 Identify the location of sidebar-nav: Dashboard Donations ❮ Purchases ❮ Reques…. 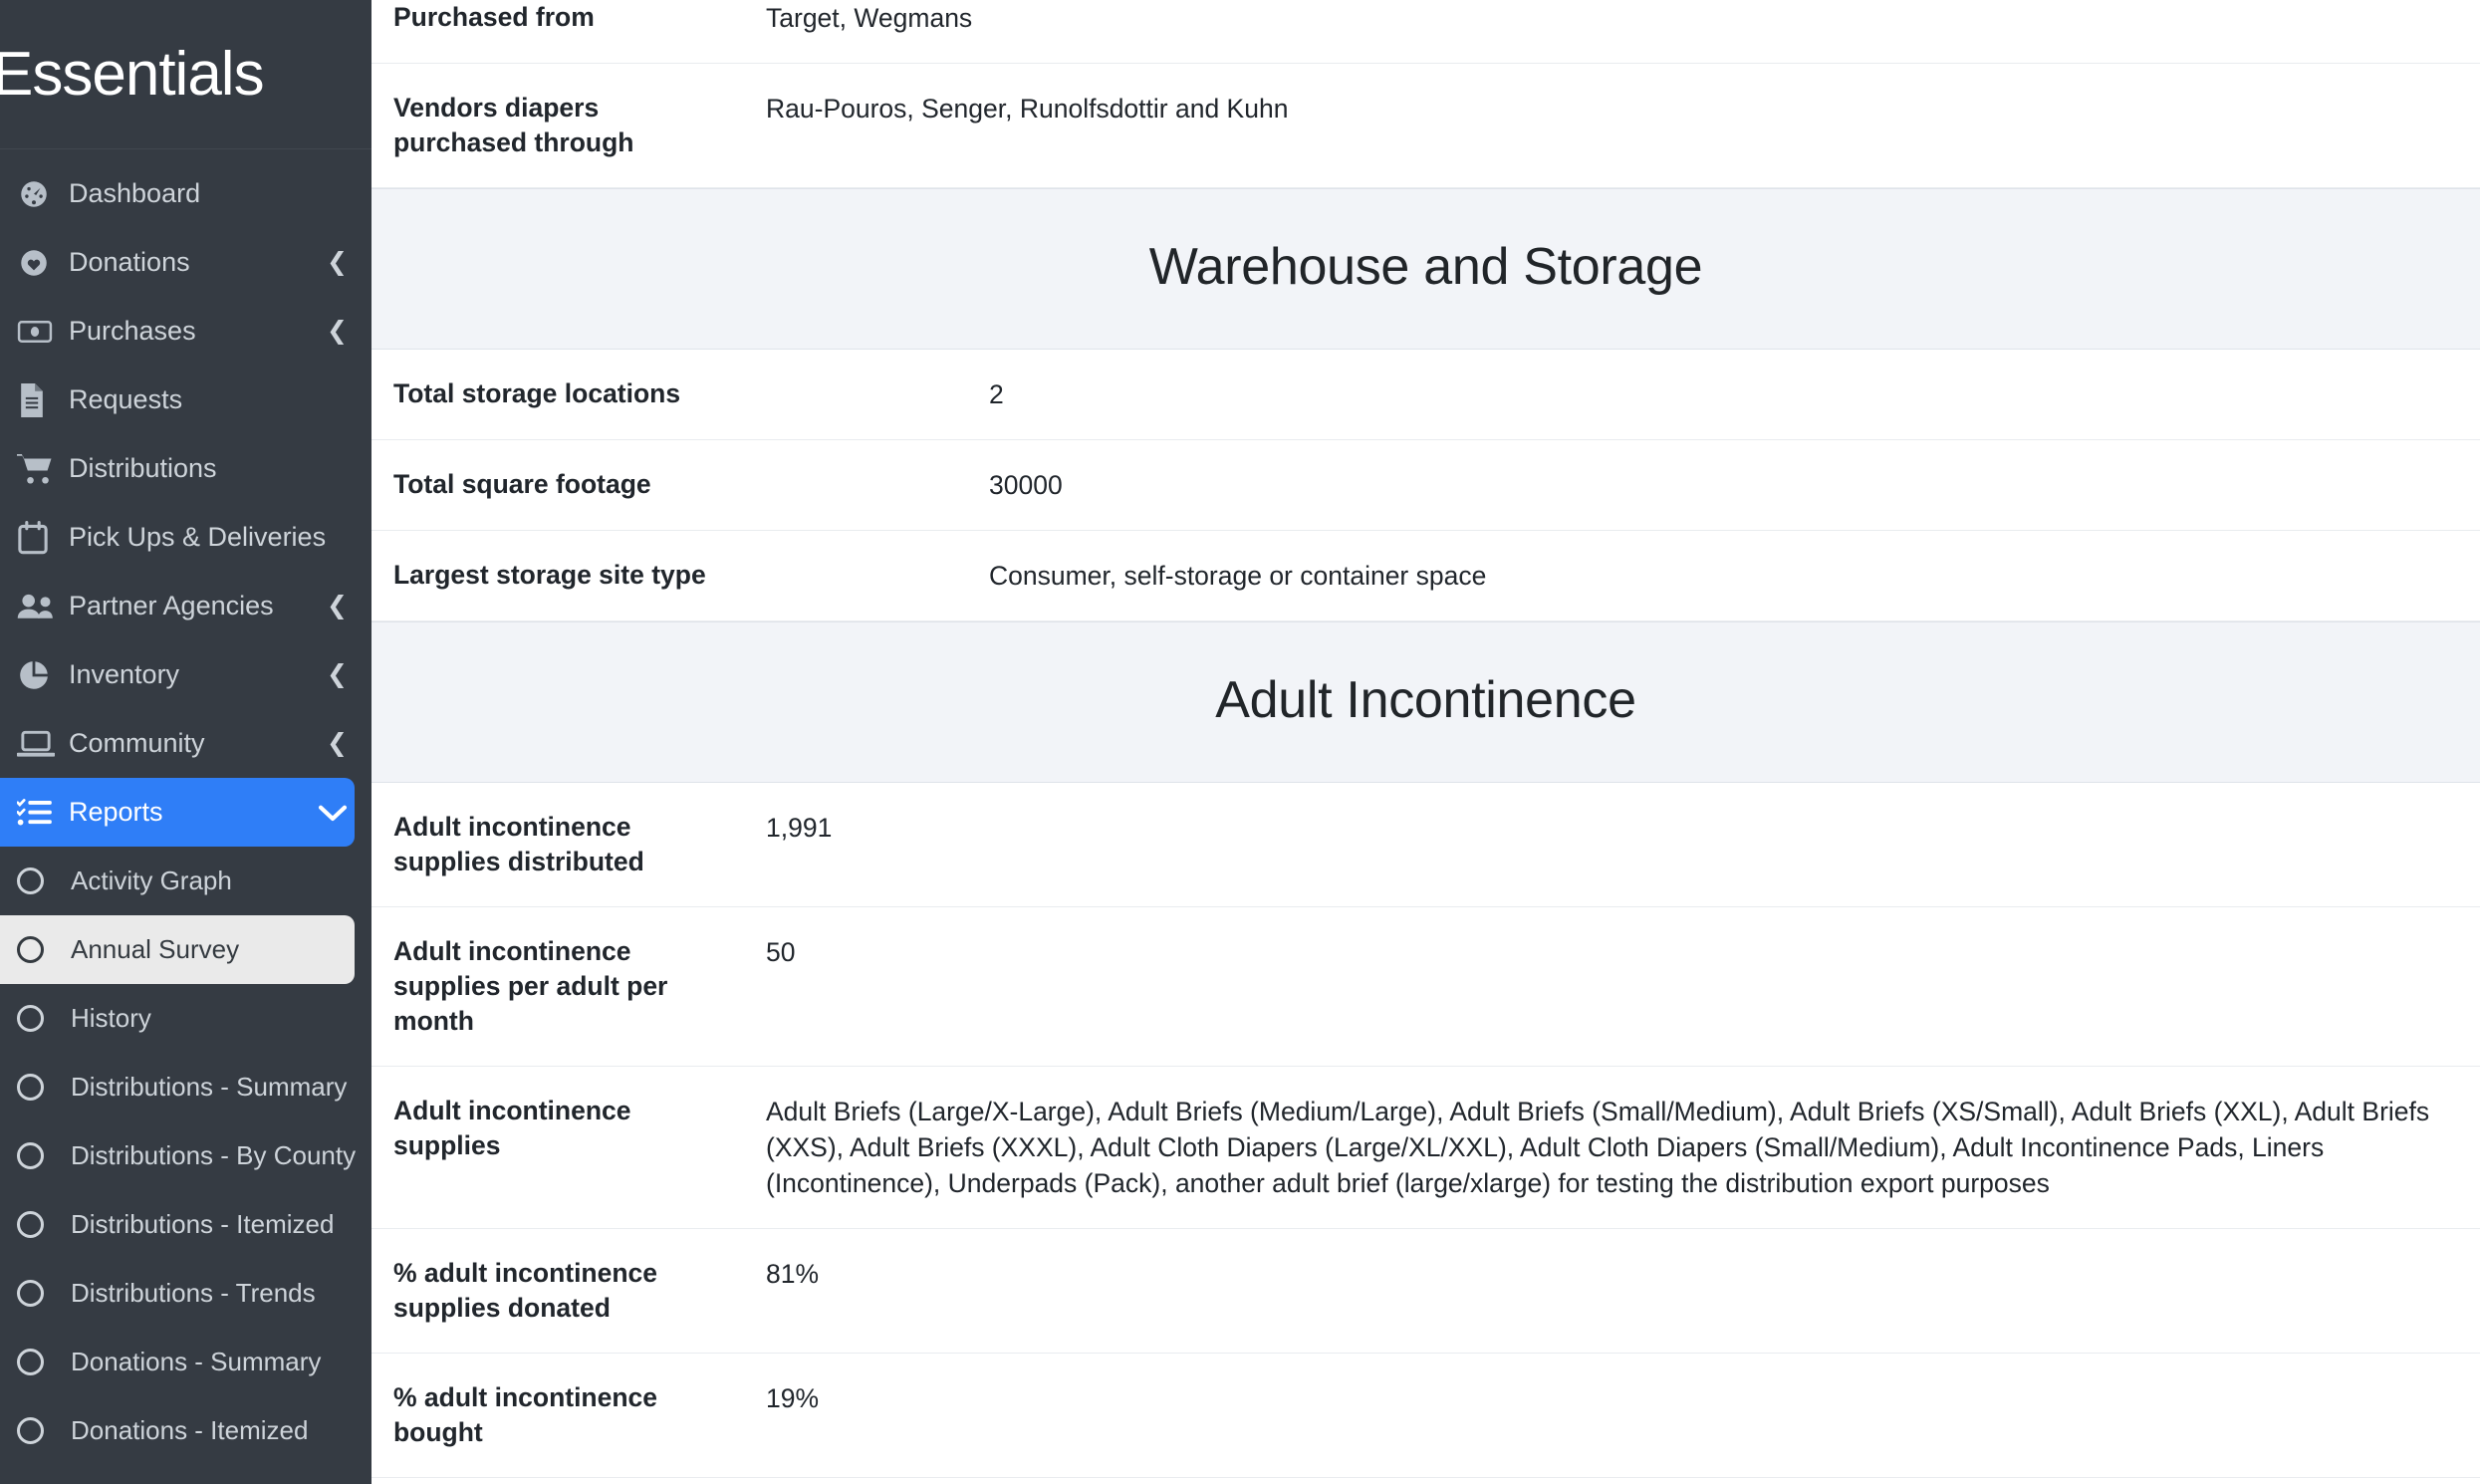
(186, 807).